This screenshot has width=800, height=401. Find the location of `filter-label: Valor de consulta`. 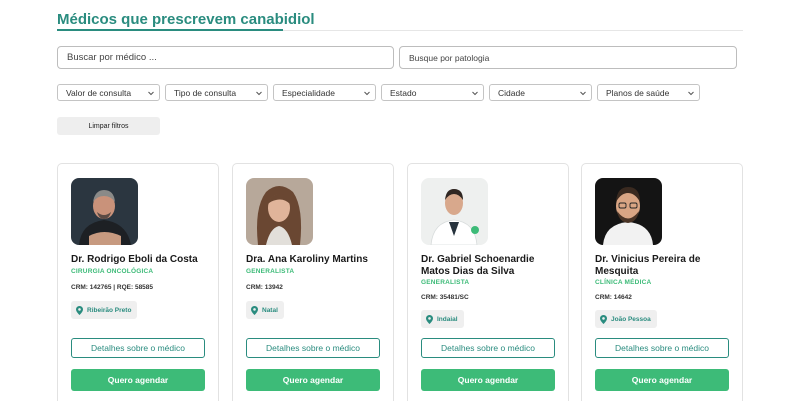

filter-label: Valor de consulta is located at coordinates (99, 92).